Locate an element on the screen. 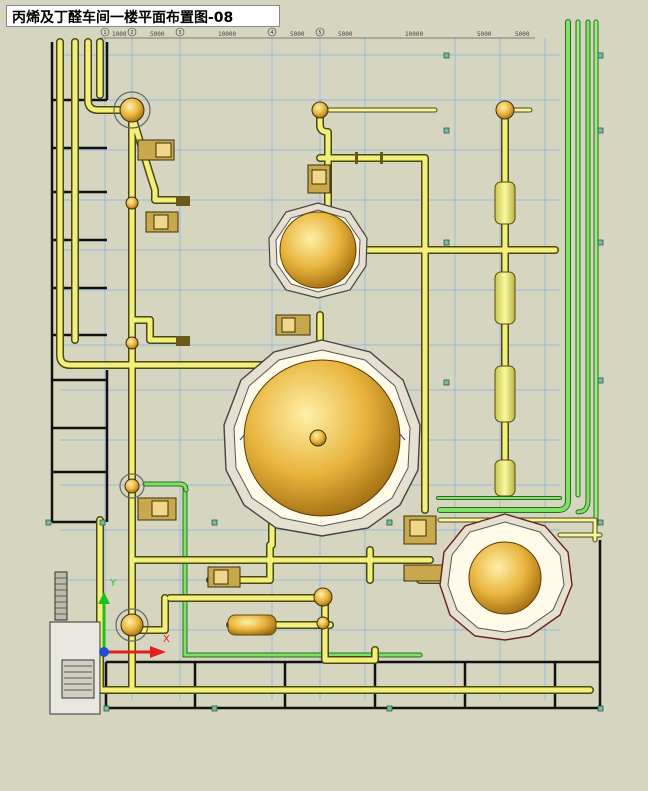 The width and height of the screenshot is (648, 791). stair-equipment-block is located at coordinates (75, 643).